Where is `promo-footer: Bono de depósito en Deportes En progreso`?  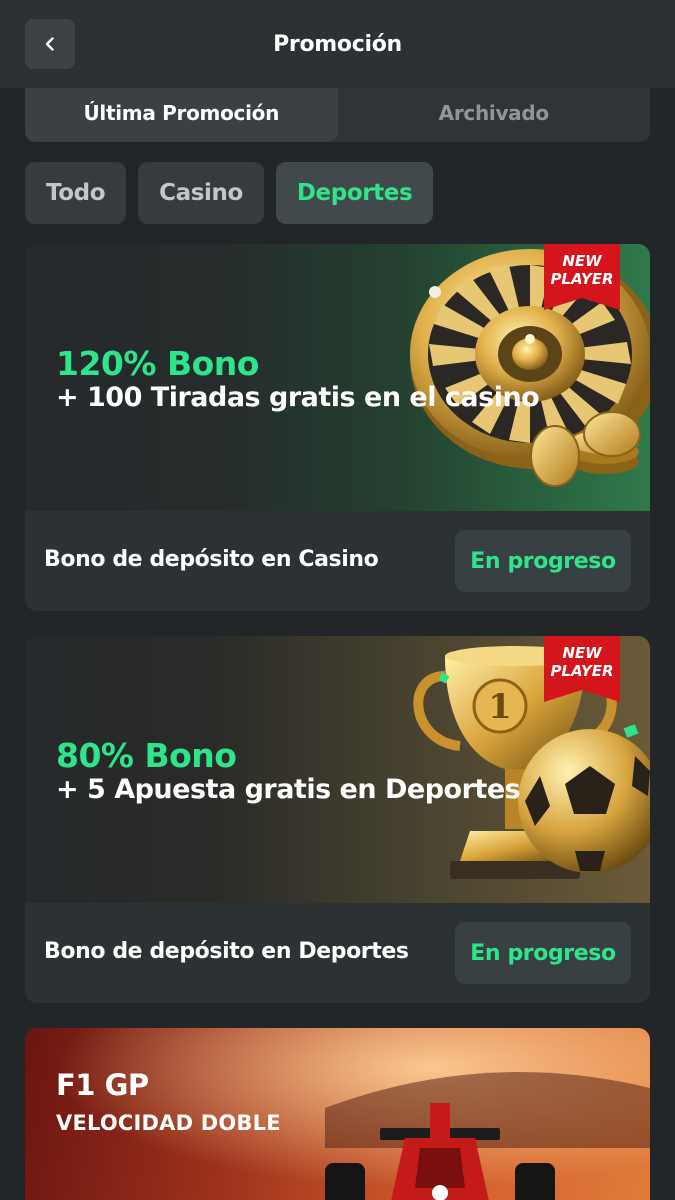
promo-footer: Bono de depósito en Deportes En progreso is located at coordinates (337, 953).